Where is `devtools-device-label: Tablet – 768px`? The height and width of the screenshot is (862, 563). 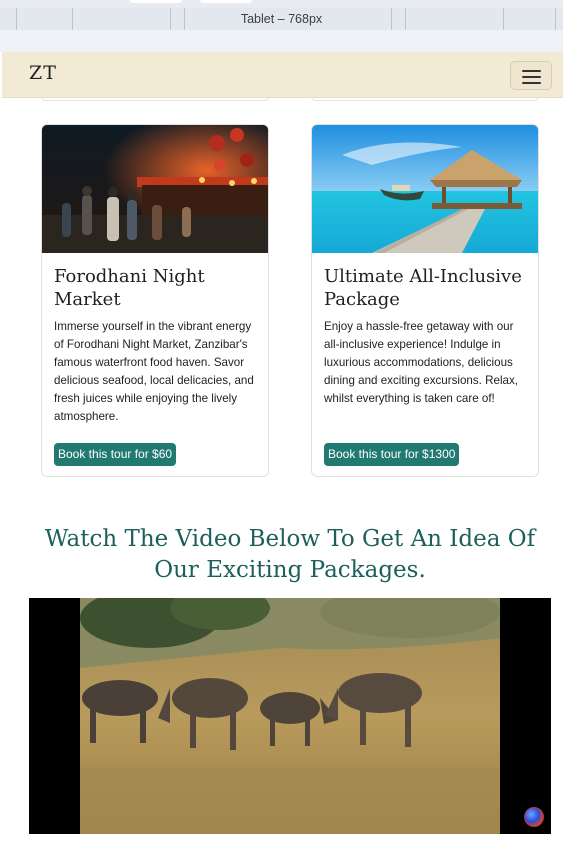 devtools-device-label: Tablet – 768px is located at coordinates (281, 19).